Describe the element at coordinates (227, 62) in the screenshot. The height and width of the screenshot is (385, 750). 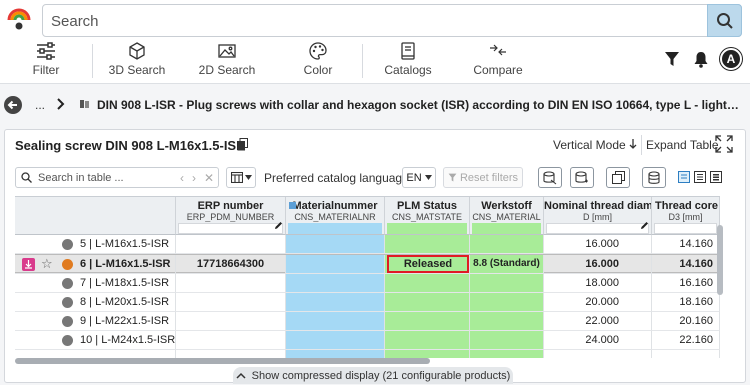
I see `2d-search-tool: 2D Search` at that location.